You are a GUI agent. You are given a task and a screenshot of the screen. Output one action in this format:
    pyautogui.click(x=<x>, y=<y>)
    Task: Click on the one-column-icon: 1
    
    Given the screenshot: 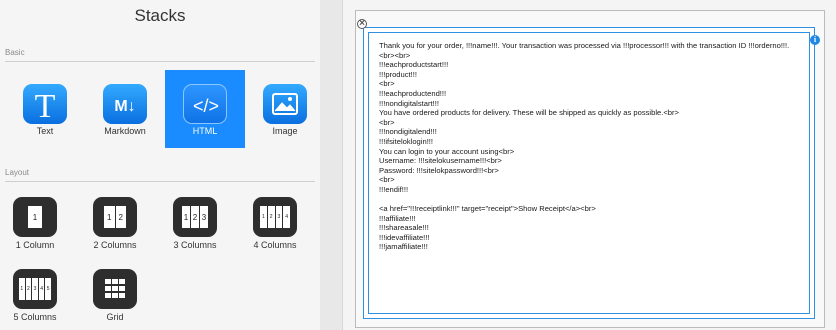 What is the action you would take?
    pyautogui.click(x=35, y=217)
    